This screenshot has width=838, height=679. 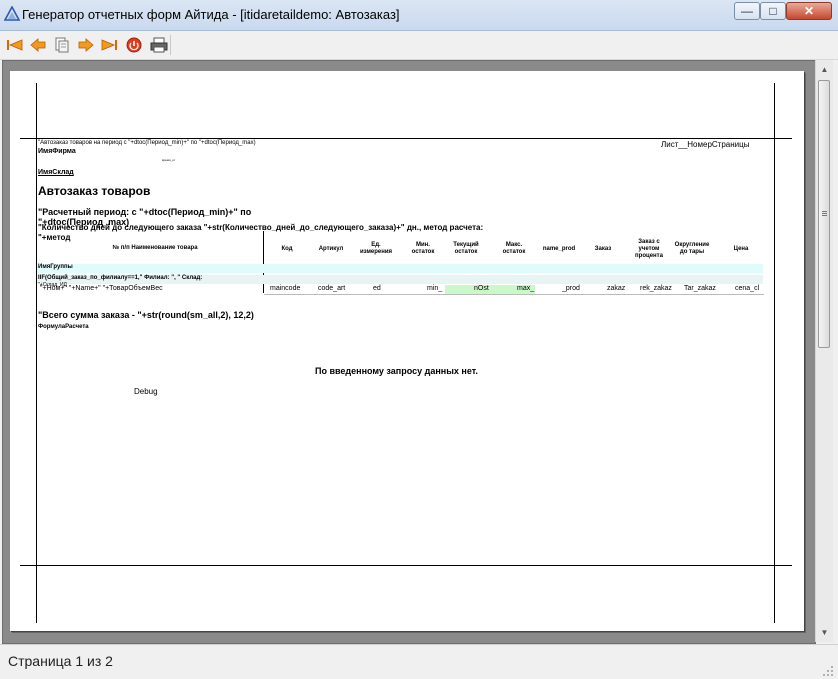 What do you see at coordinates (419, 661) in the screenshot?
I see `status-bar: Страница 1 из 2` at bounding box center [419, 661].